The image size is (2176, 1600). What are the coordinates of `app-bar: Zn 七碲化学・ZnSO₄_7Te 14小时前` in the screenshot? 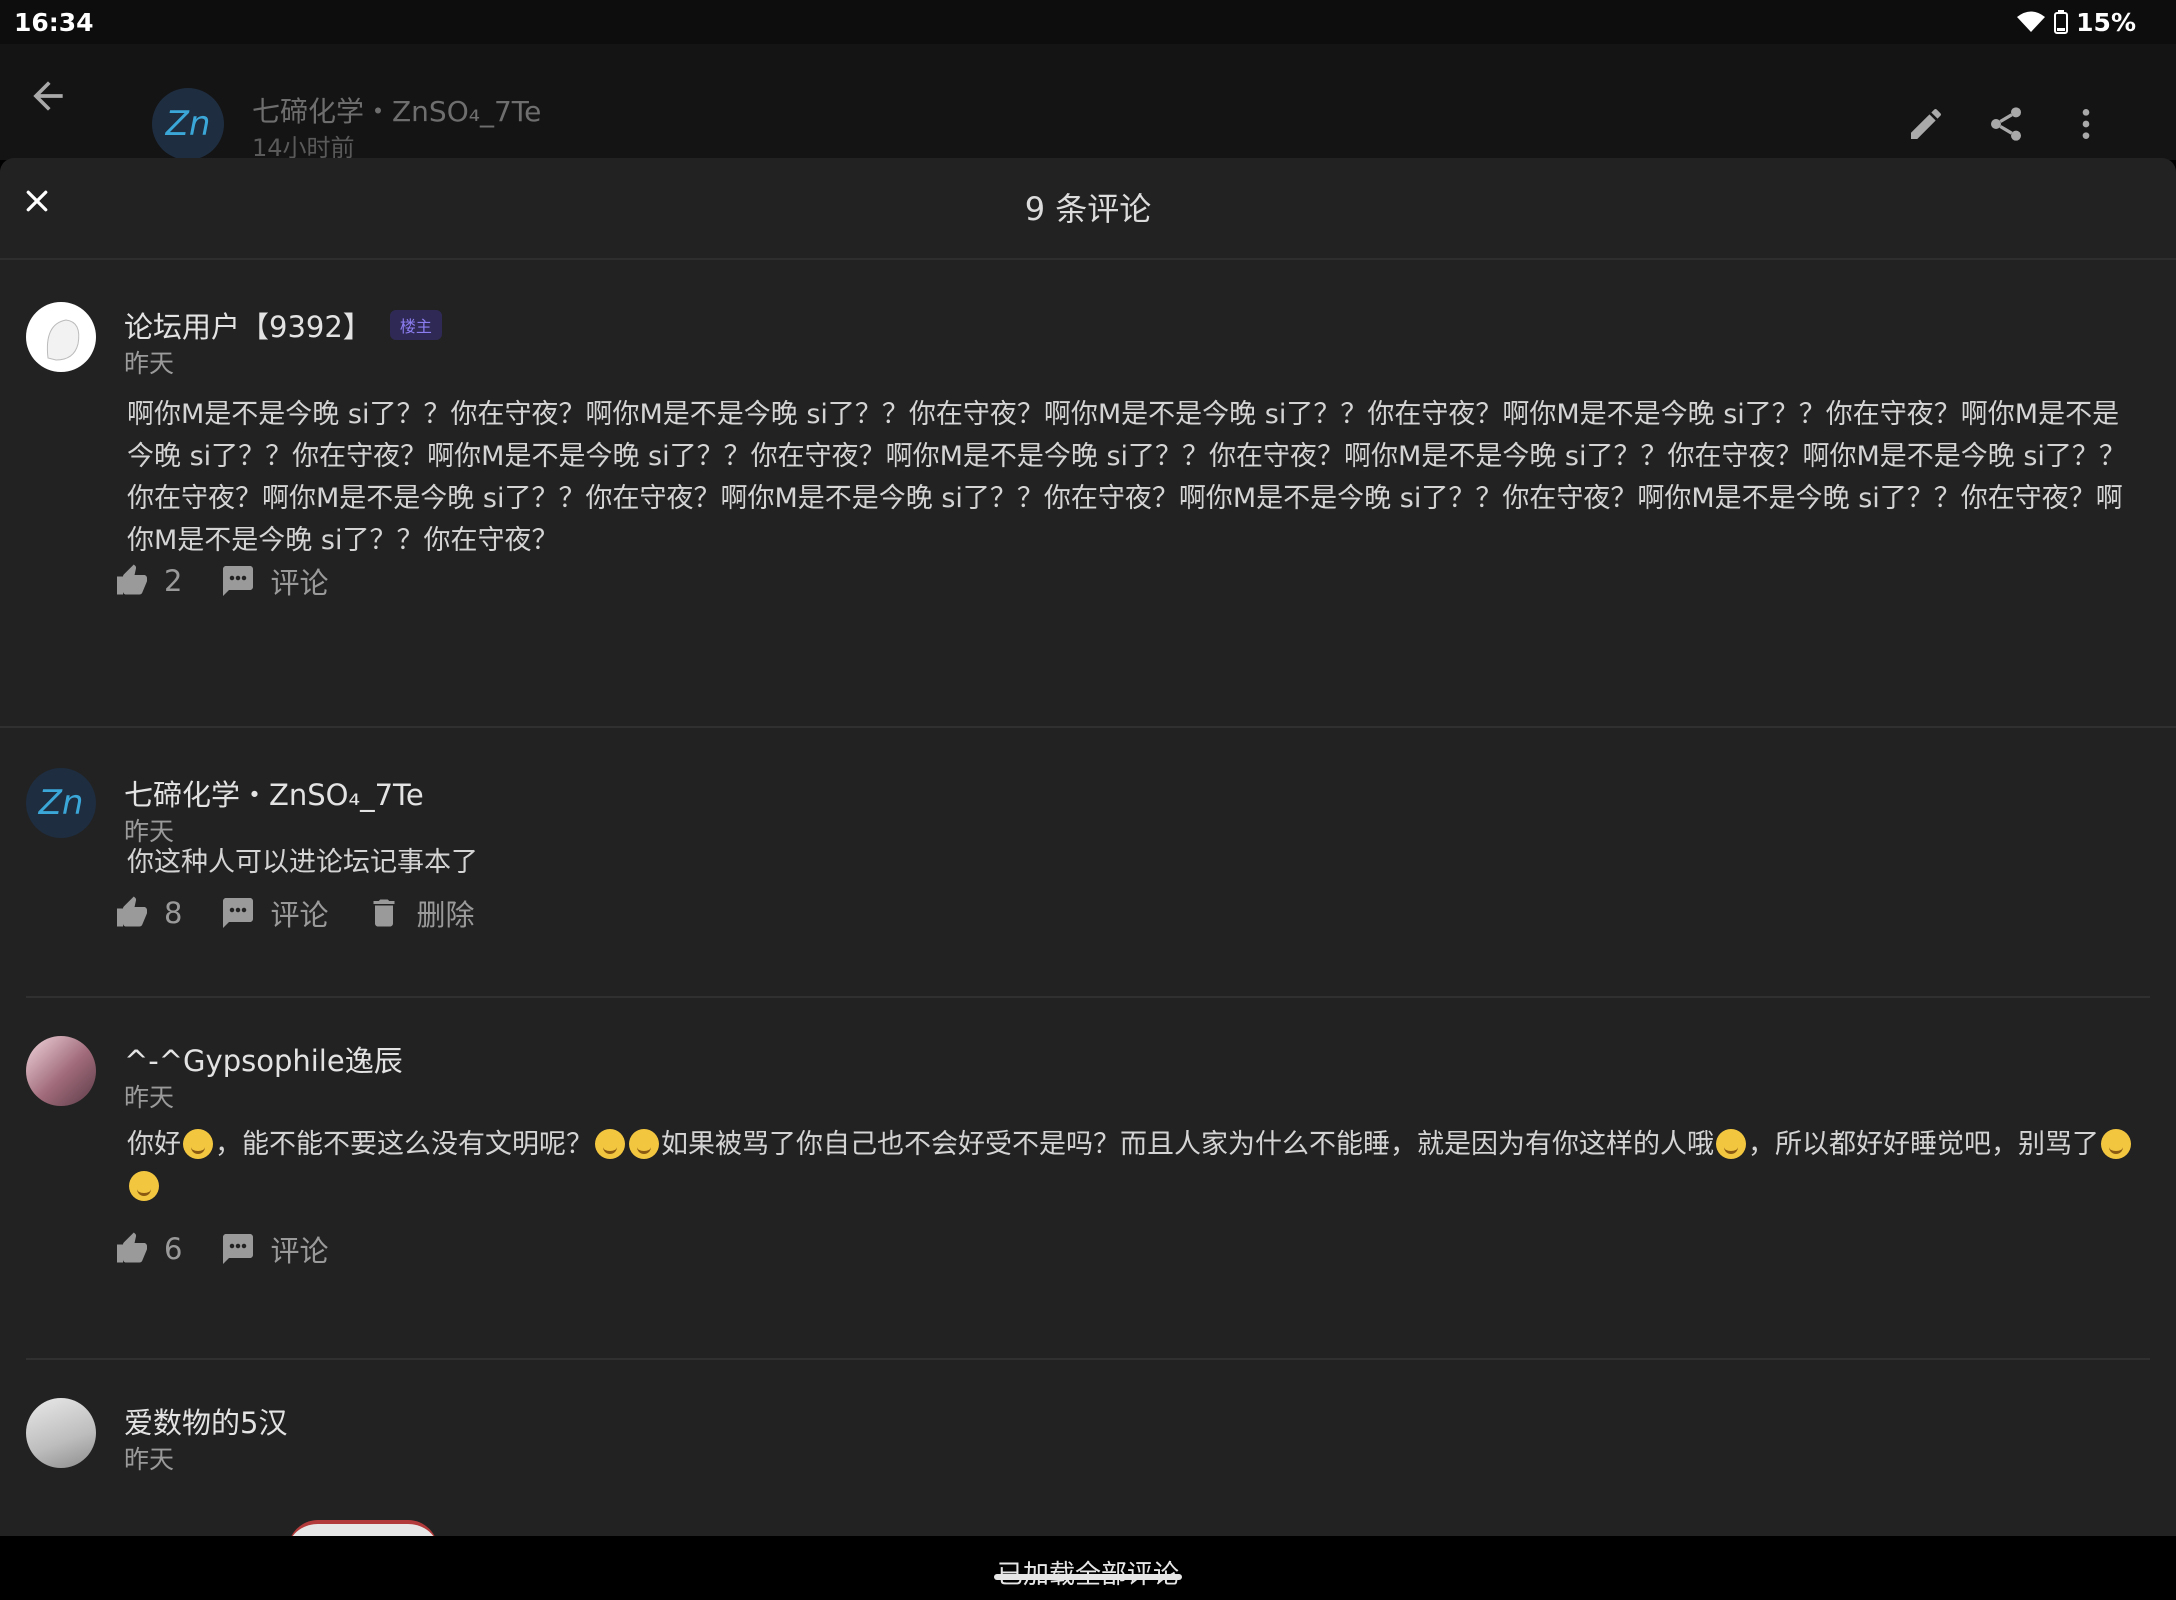 It's located at (1088, 123).